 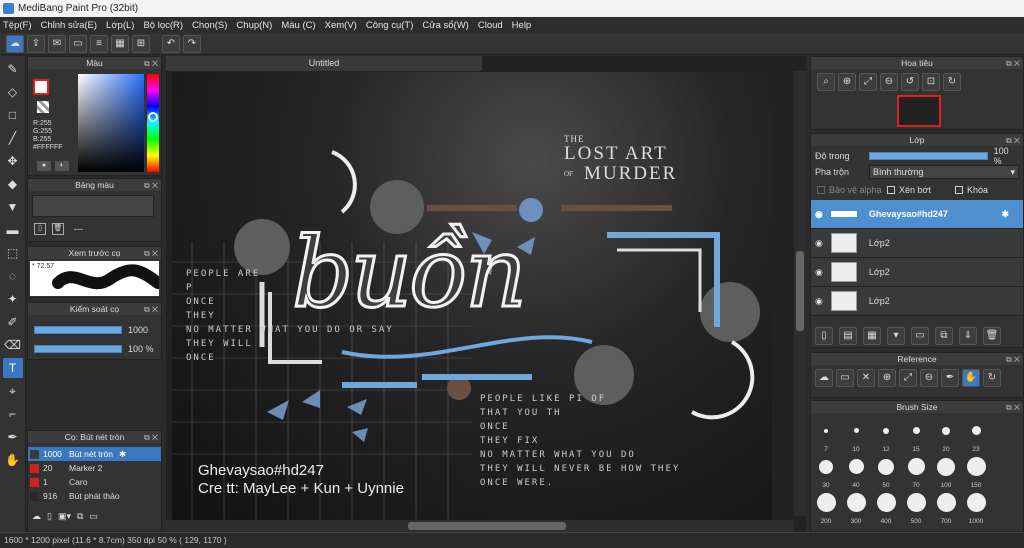 I want to click on folder-open-icon: ▭, so click(x=845, y=378).